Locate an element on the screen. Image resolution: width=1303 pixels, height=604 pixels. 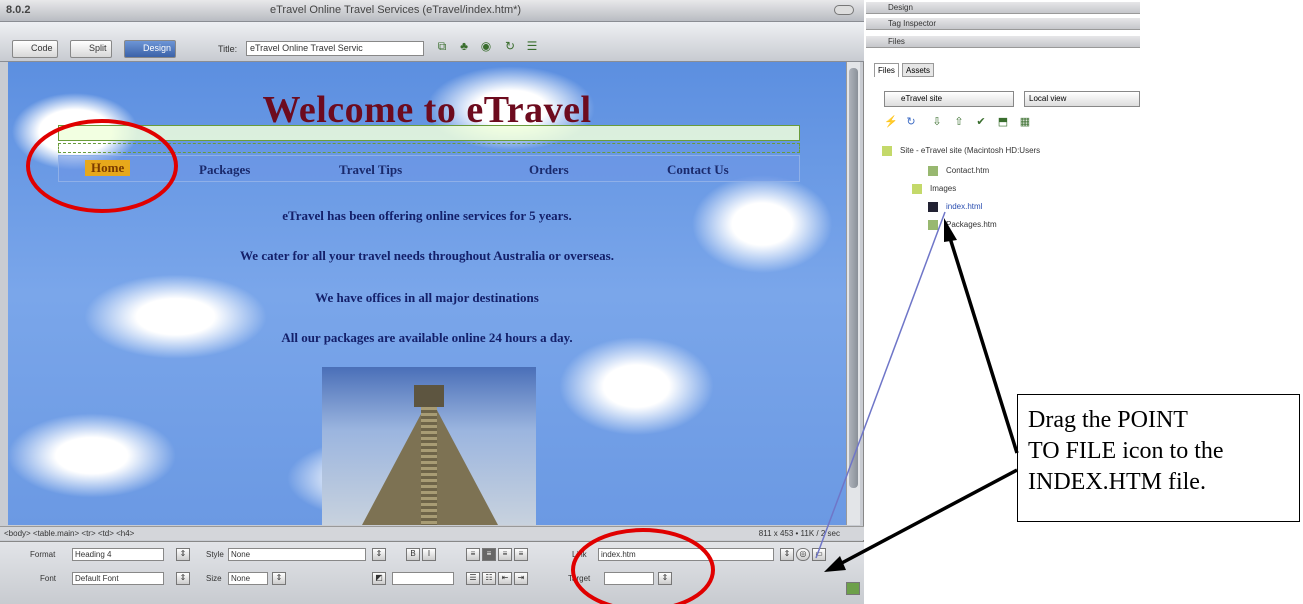
put-files-icon: ⇧ is located at coordinates (959, 122).